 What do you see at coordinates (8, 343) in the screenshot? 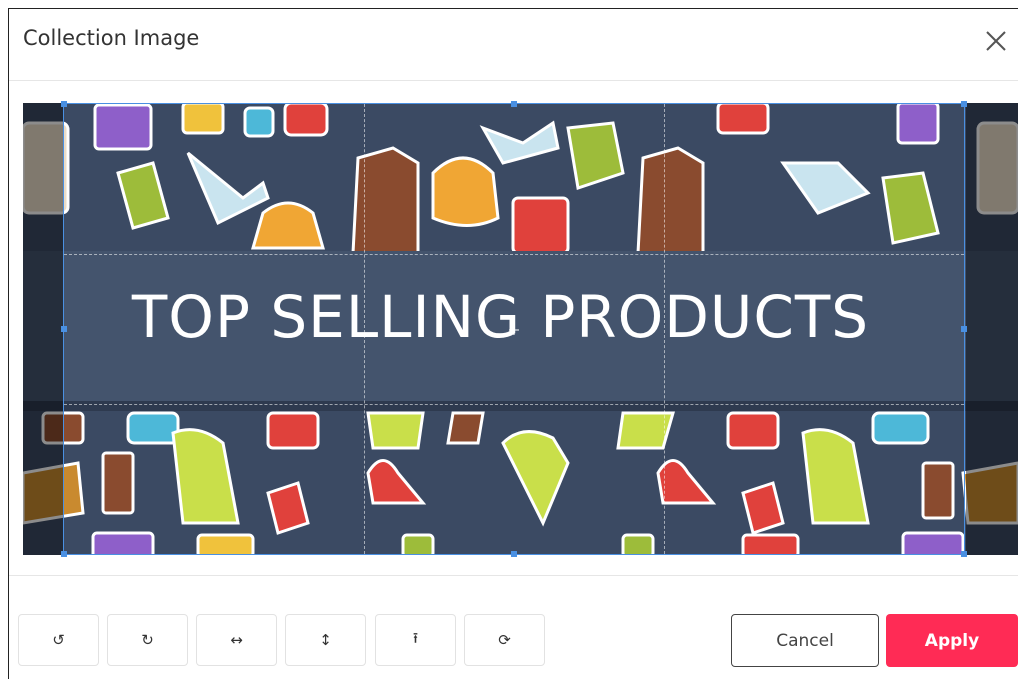
I see `dialog-border-left` at bounding box center [8, 343].